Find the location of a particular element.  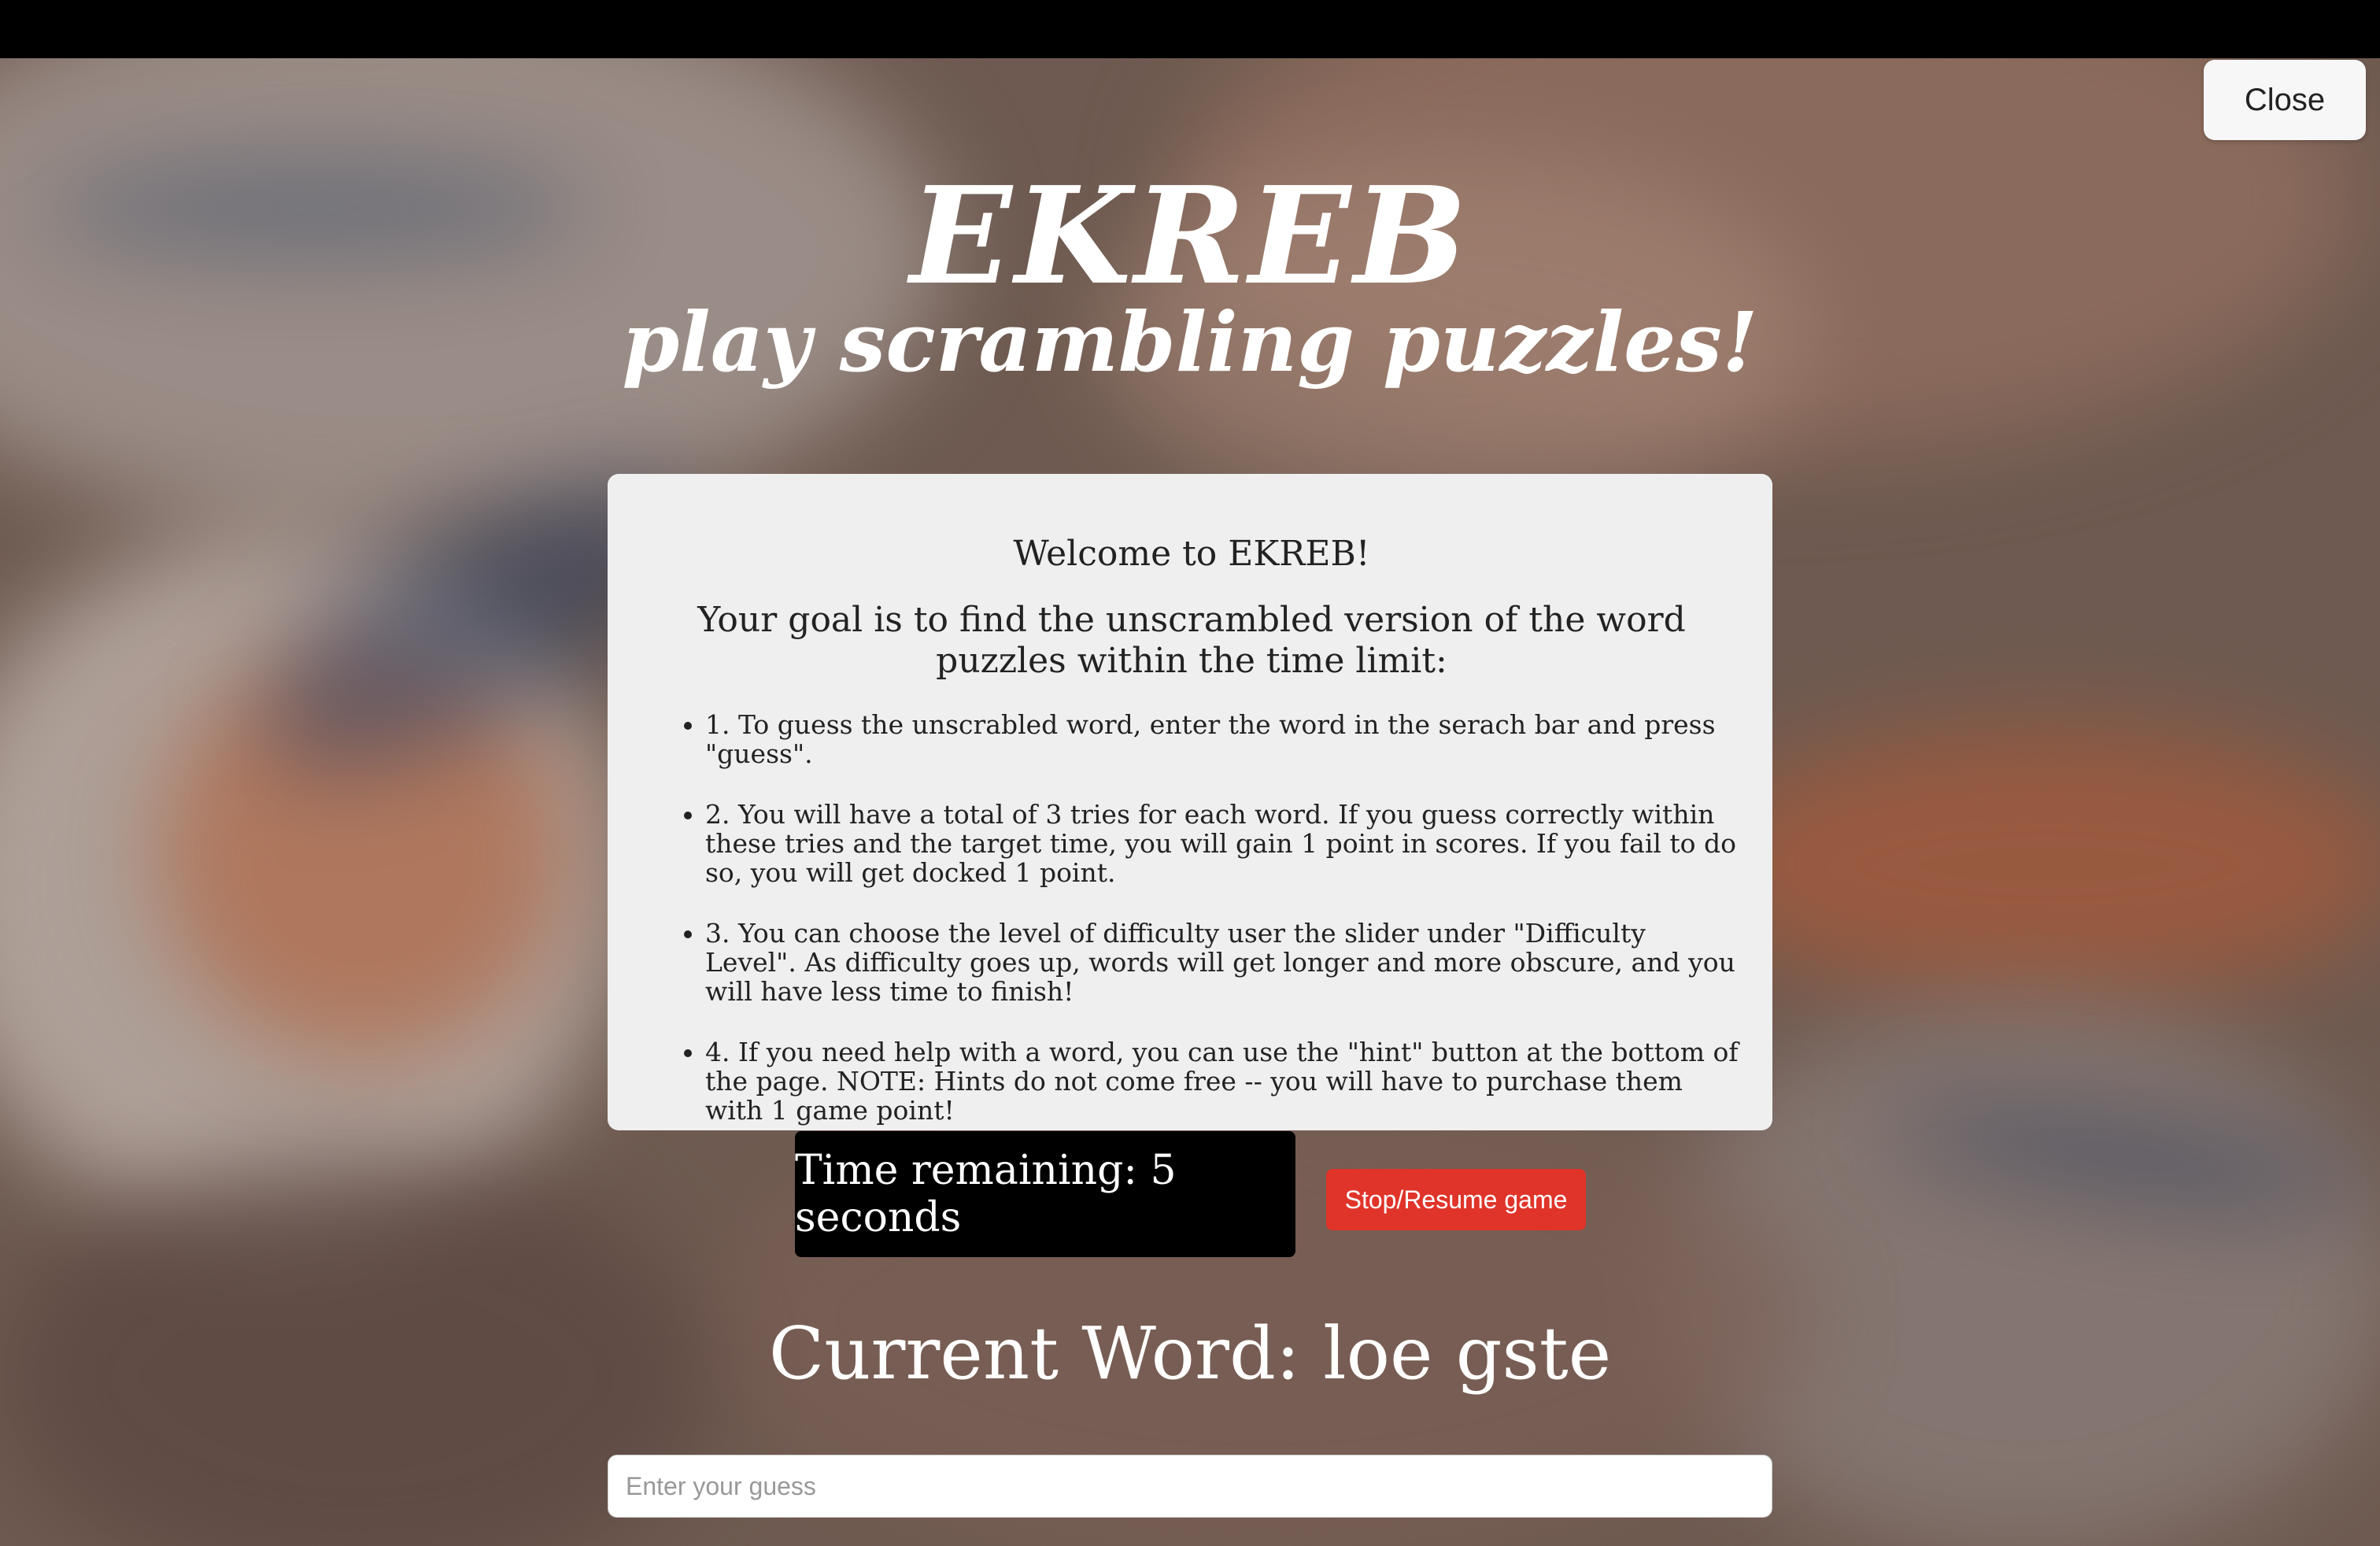

current-word-display: Current Word: loe gste is located at coordinates (1190, 1354).